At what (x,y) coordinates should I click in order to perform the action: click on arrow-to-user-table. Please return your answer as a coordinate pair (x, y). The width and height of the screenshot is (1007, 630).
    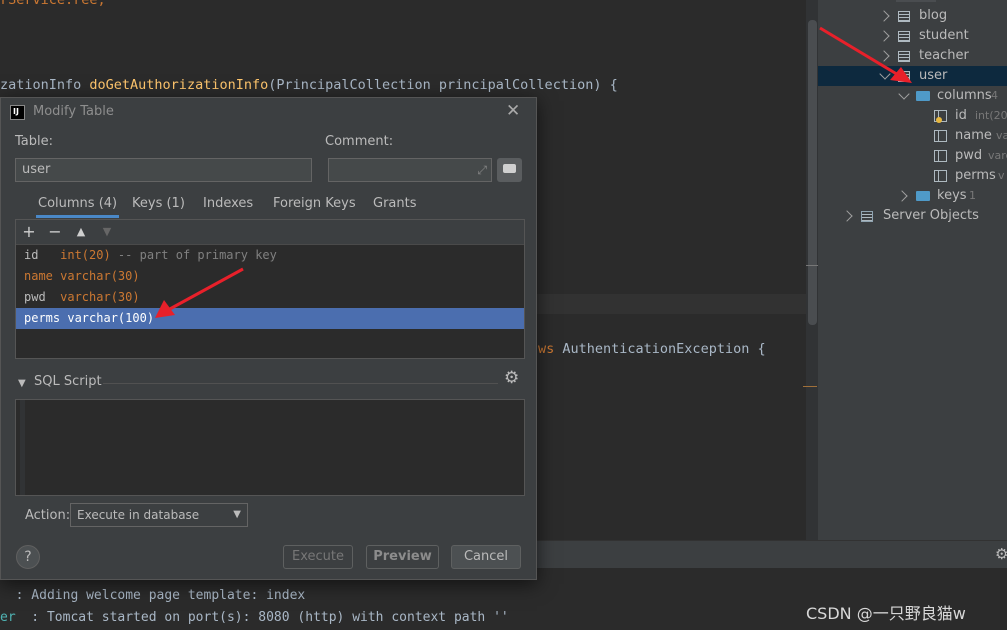
    Looking at the image, I should click on (865, 54).